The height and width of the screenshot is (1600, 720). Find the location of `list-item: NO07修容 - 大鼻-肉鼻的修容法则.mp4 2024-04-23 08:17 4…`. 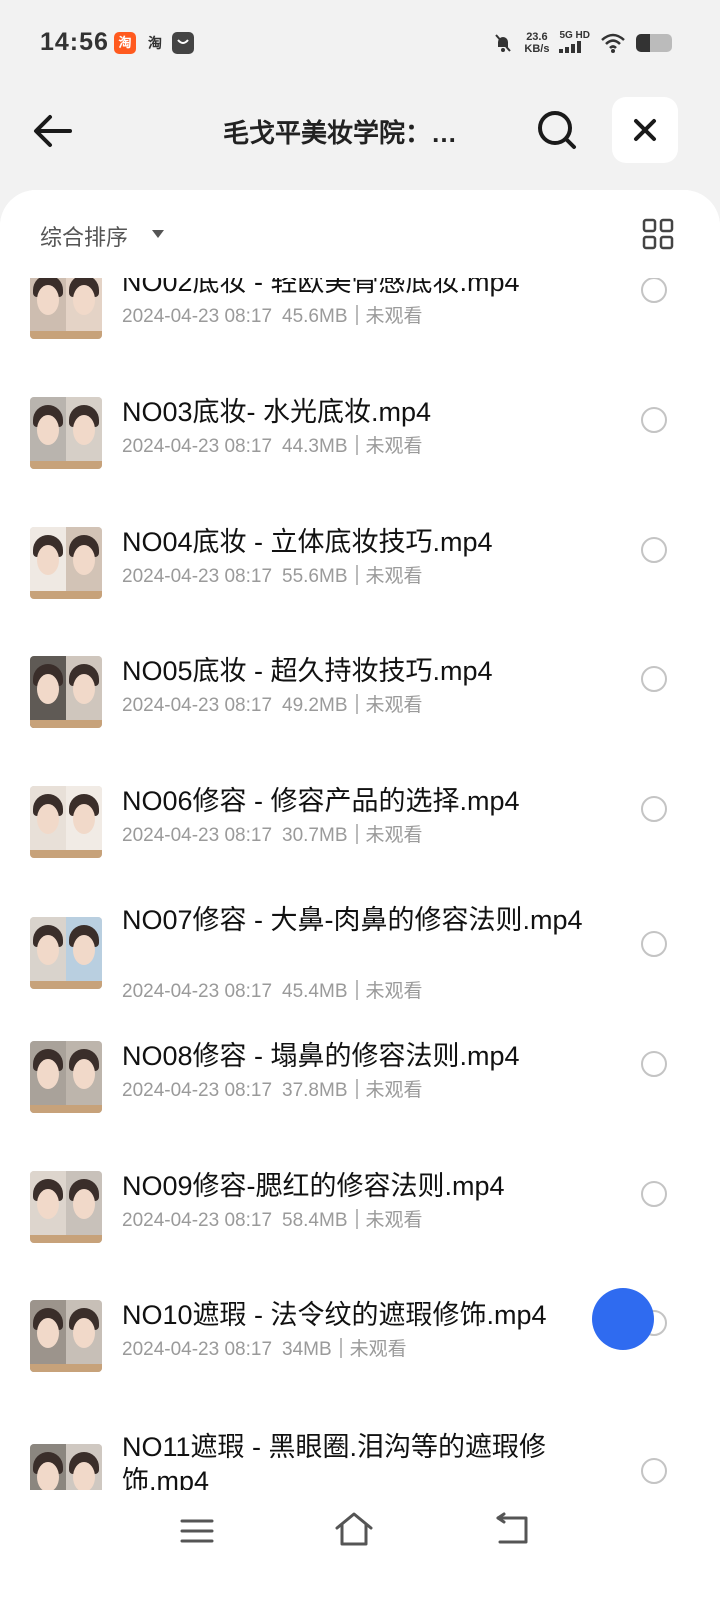

list-item: NO07修容 - 大鼻-肉鼻的修容法则.mp4 2024-04-23 08:17 4… is located at coordinates (360, 952).